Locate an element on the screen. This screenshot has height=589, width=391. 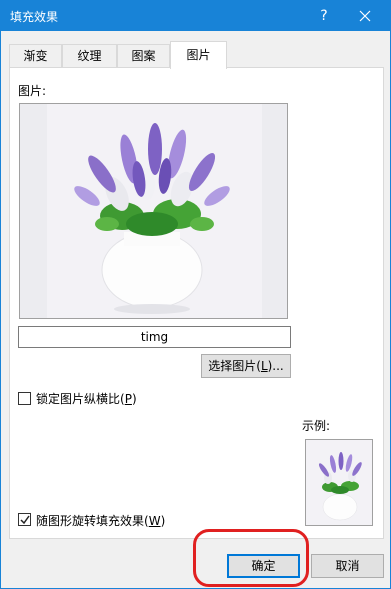
cancel-button: 取消 is located at coordinates (347, 566).